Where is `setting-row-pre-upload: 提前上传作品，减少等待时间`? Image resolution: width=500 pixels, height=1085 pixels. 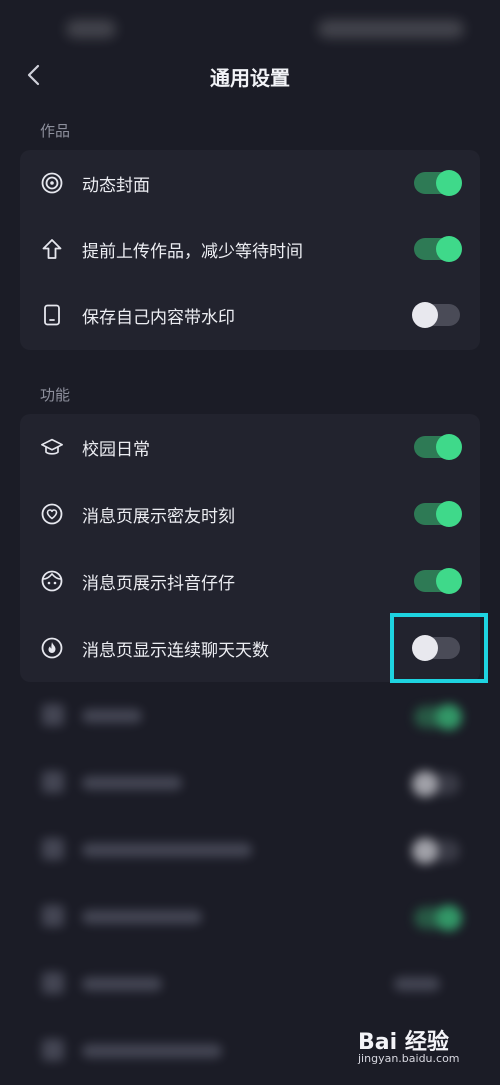 setting-row-pre-upload: 提前上传作品，减少等待时间 is located at coordinates (250, 249).